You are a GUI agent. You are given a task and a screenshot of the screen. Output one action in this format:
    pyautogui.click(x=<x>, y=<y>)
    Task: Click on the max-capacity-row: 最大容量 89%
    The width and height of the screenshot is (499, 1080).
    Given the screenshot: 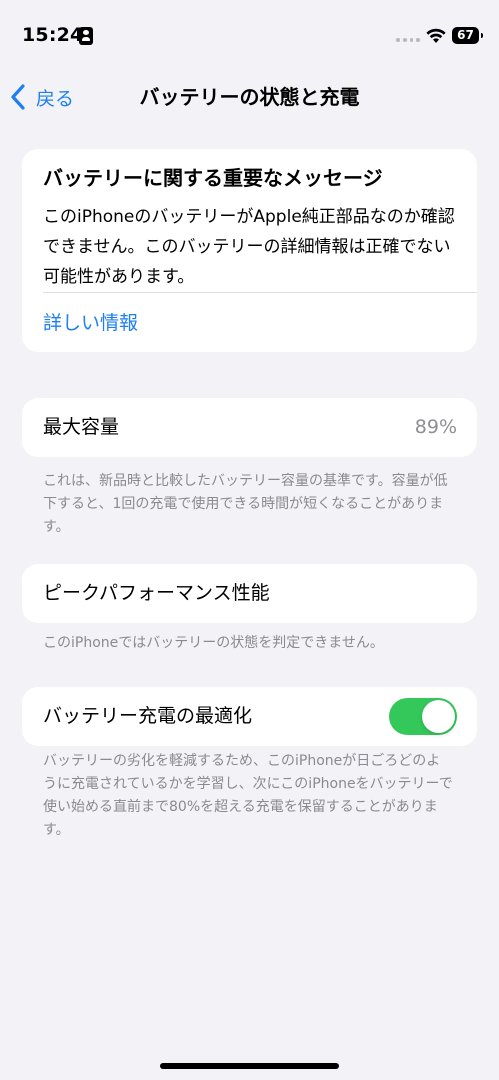 What is the action you would take?
    pyautogui.click(x=249, y=427)
    